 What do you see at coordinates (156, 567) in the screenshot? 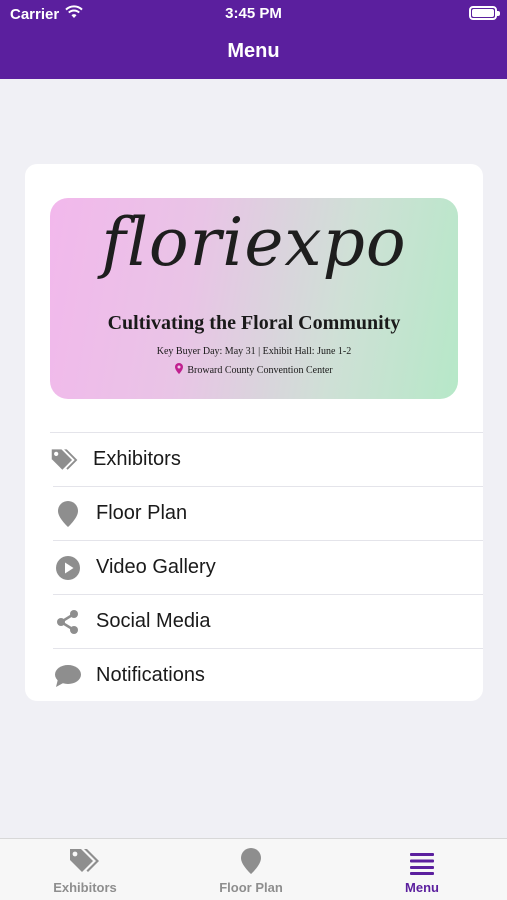
I see `menu-item-label: Video Gallery` at bounding box center [156, 567].